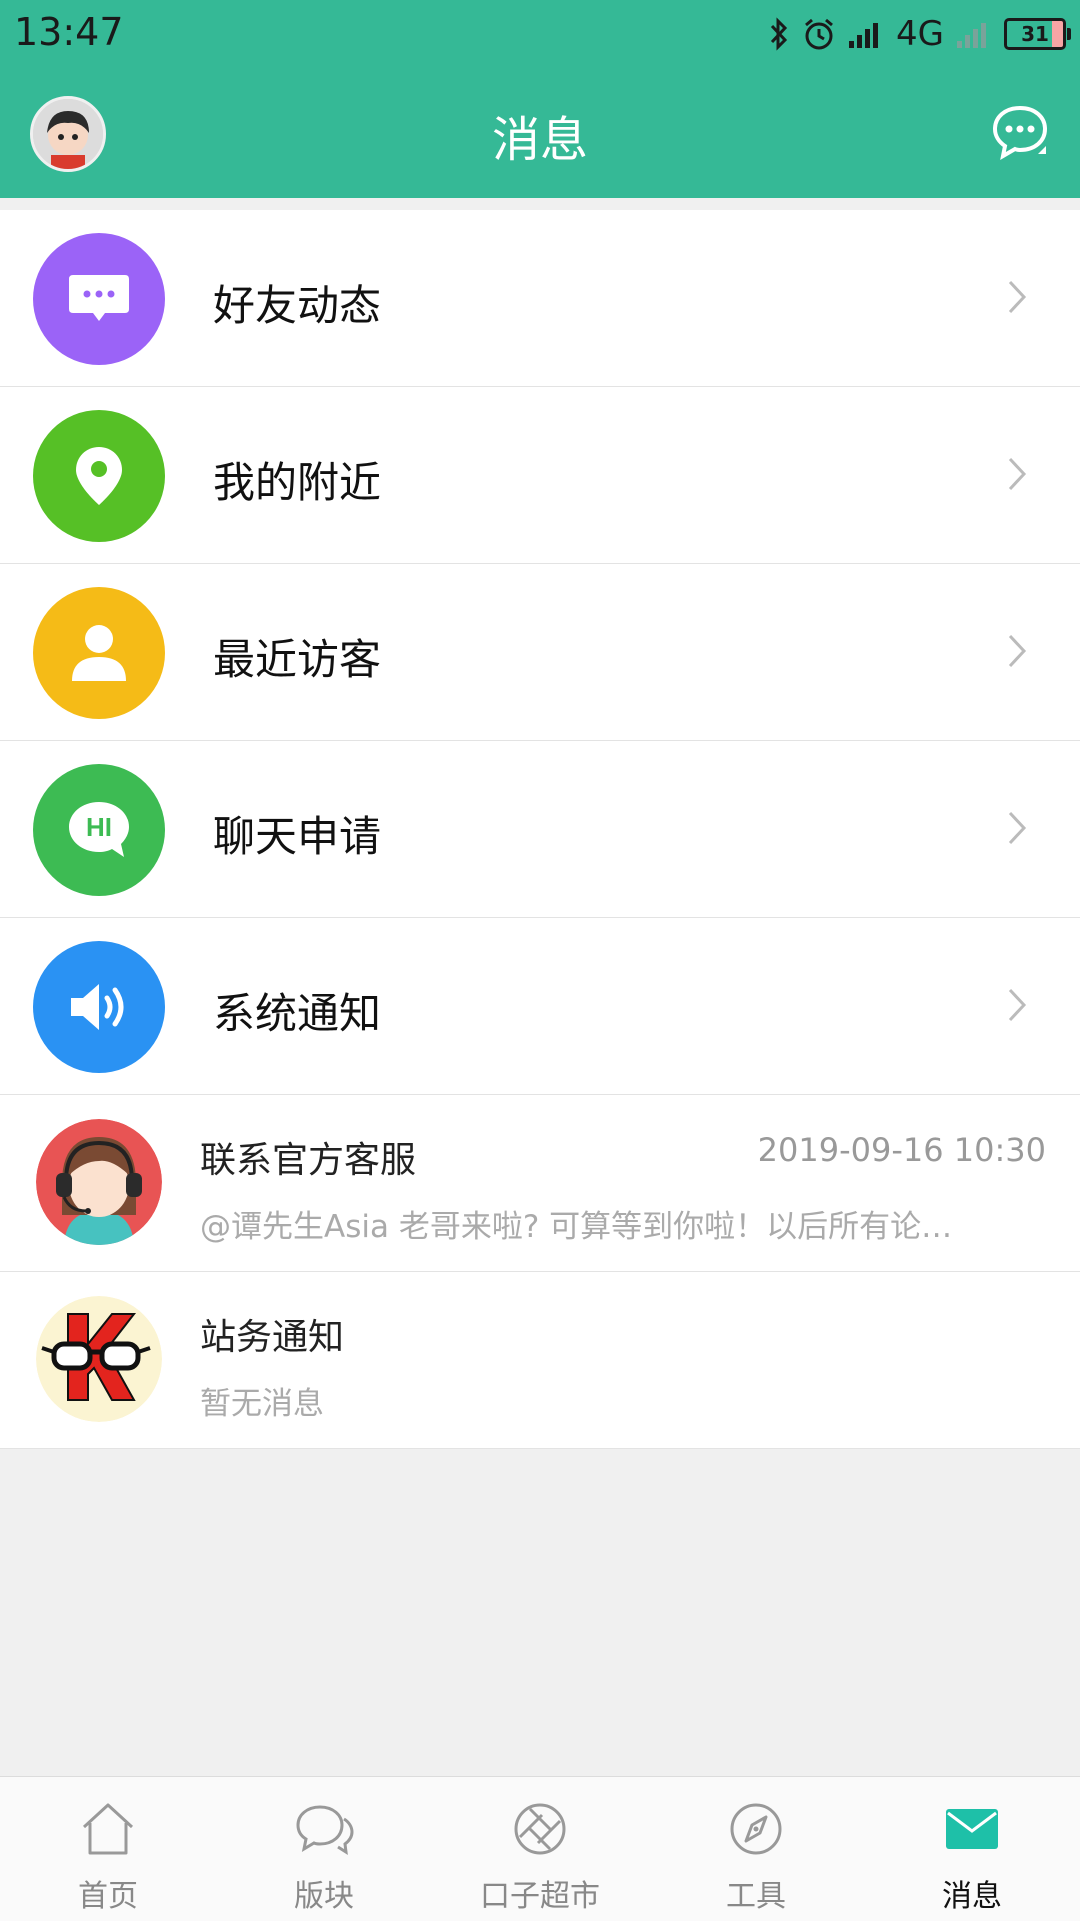  I want to click on bottom-tab-bar: 首页 版块 口子超市 工具 消息, so click(540, 1848).